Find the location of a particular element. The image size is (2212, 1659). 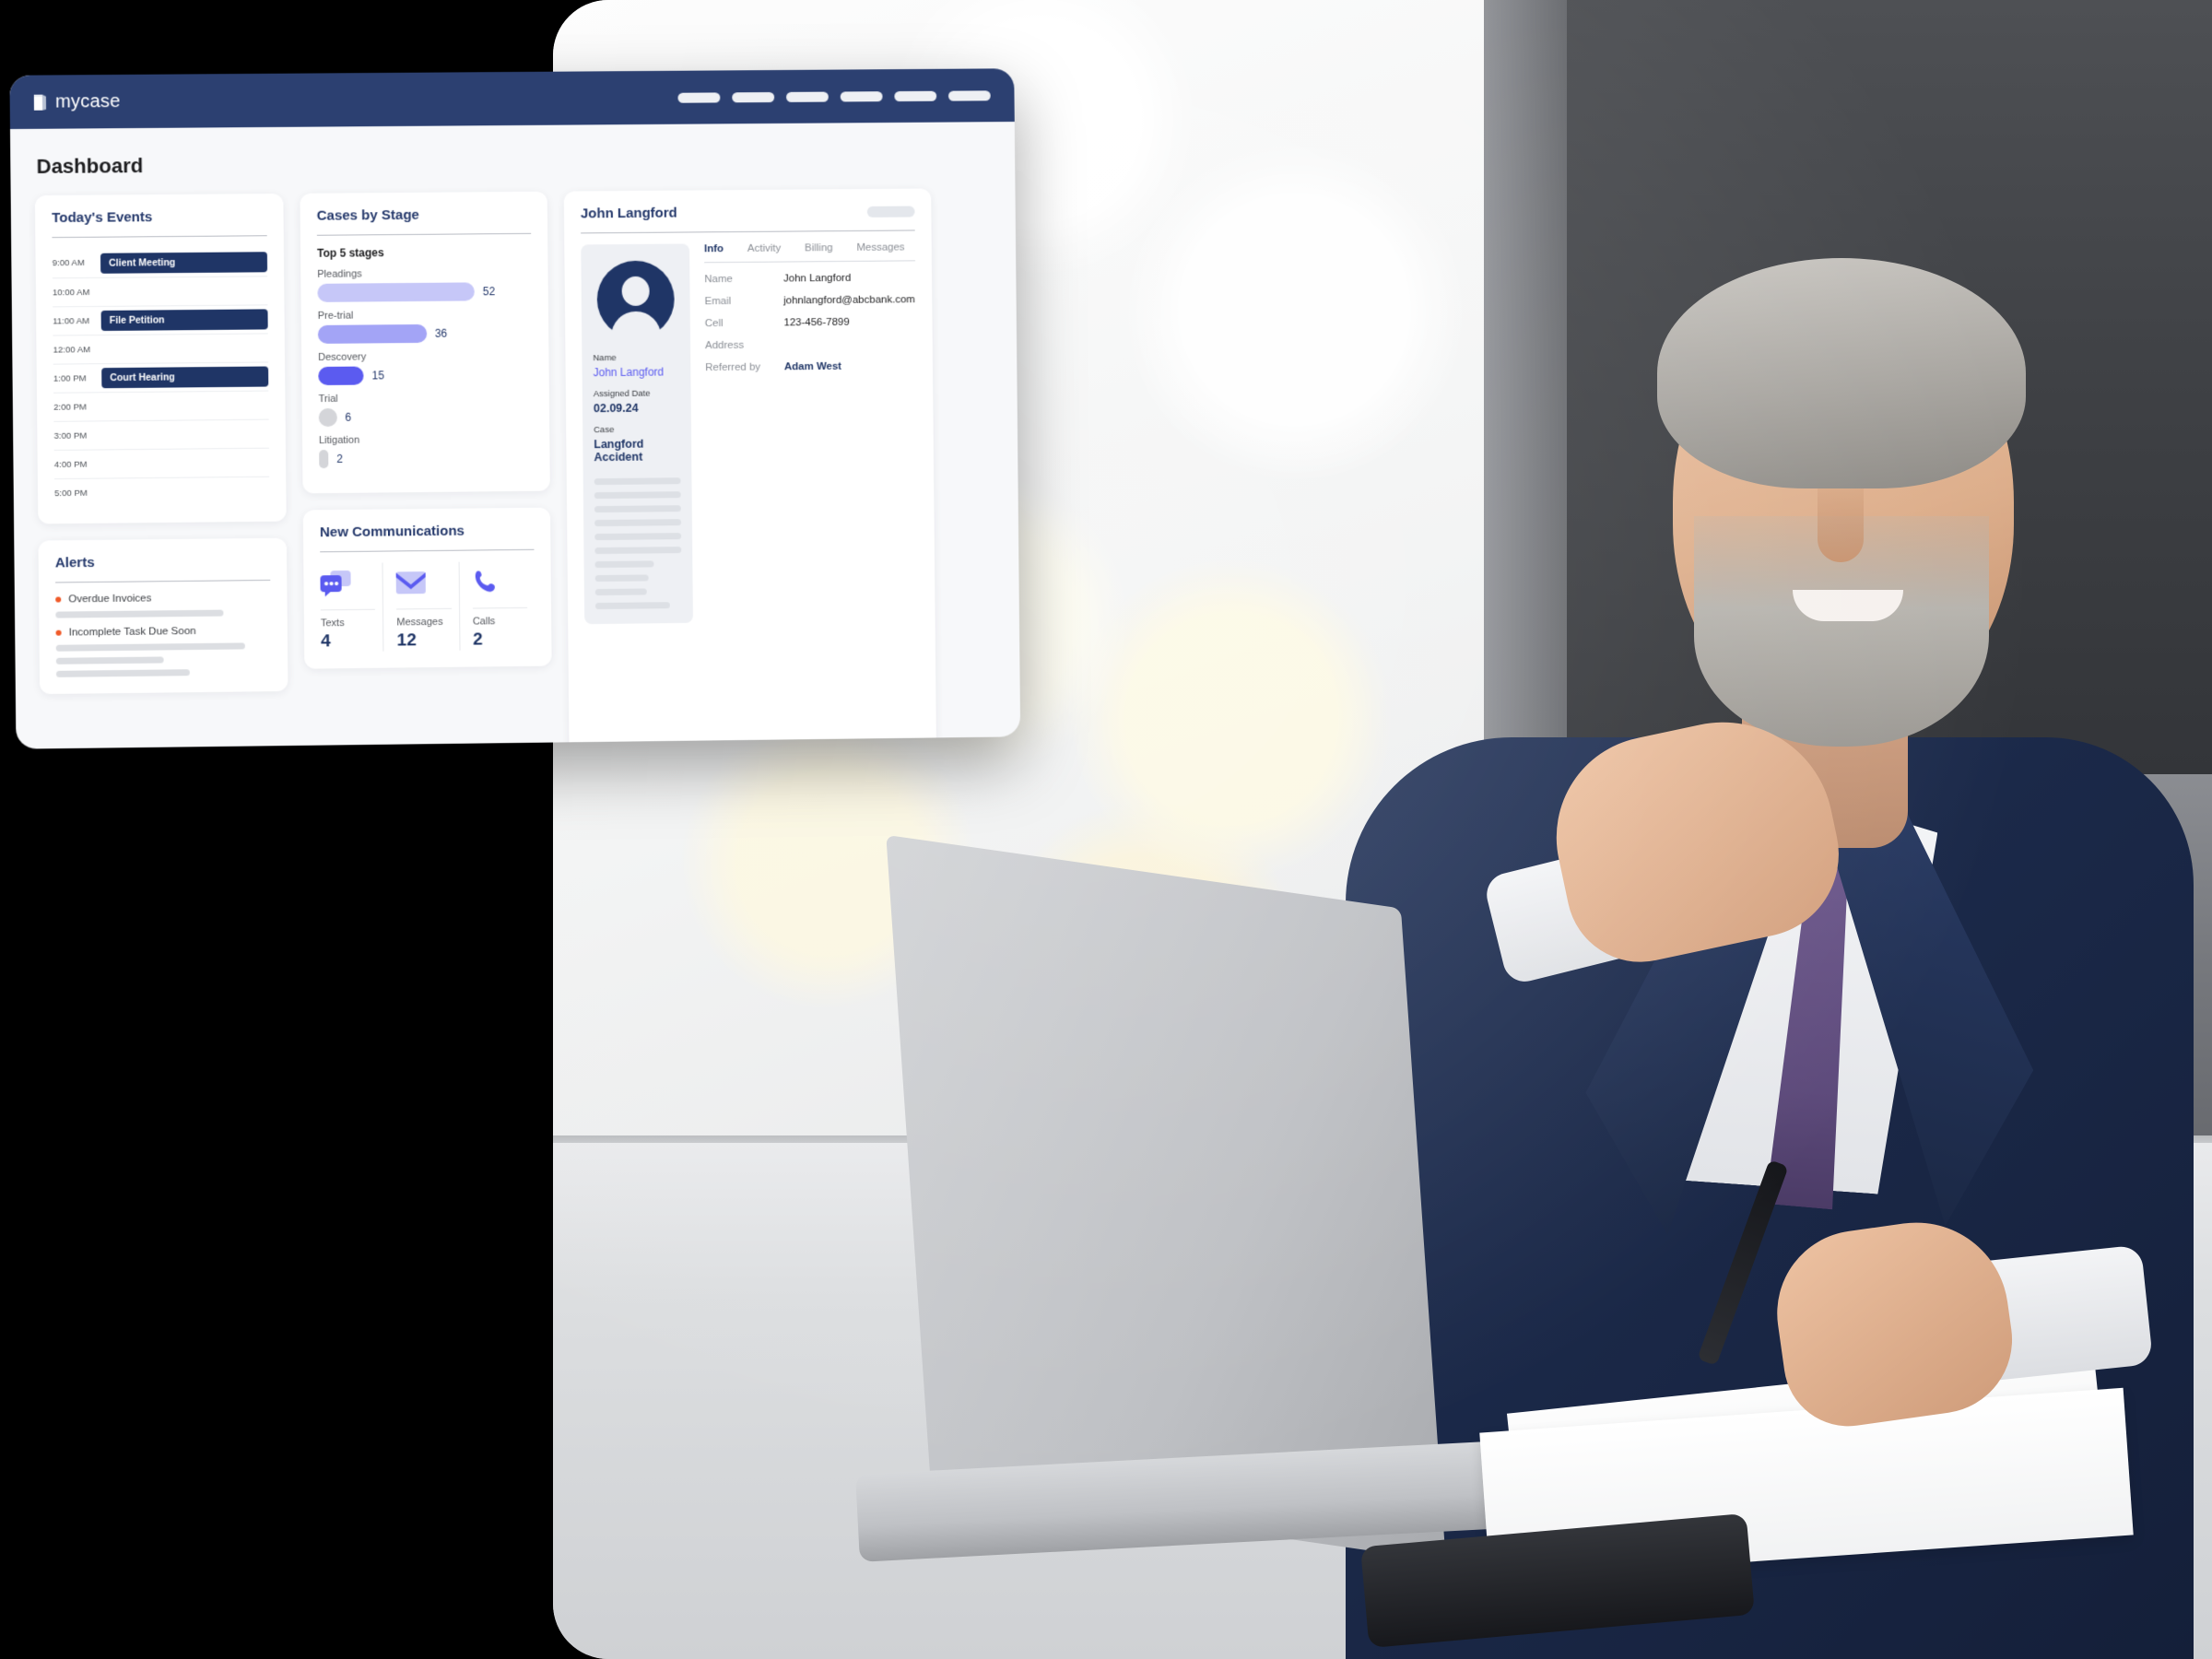

contact-tabs: Info Activity Billing Messages is located at coordinates (809, 252).